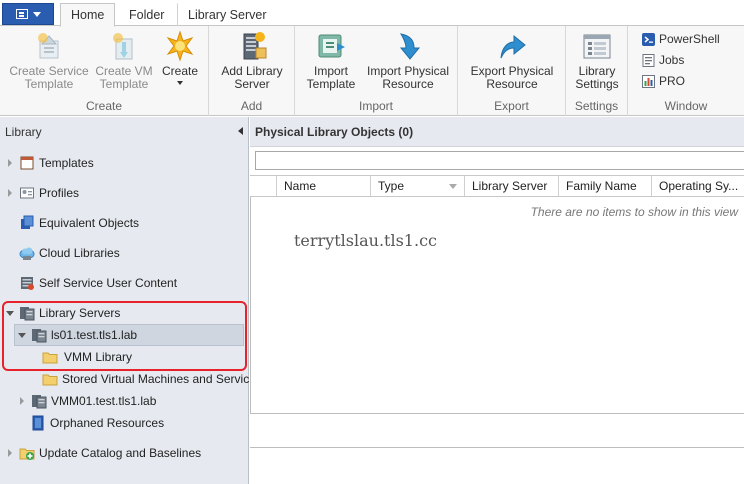  What do you see at coordinates (146, 15) in the screenshot?
I see `tab-folder: Folder` at bounding box center [146, 15].